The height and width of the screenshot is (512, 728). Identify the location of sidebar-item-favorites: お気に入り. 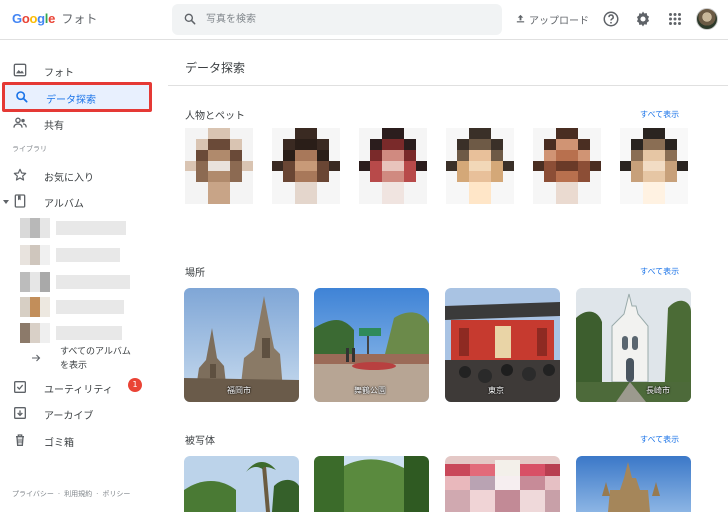
(77, 175).